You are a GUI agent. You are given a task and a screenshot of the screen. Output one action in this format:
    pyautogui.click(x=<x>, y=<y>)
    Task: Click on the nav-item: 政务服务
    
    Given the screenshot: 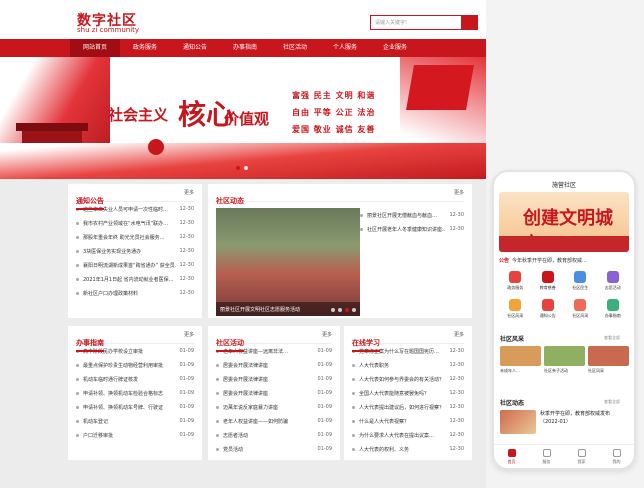 What is the action you would take?
    pyautogui.click(x=145, y=48)
    